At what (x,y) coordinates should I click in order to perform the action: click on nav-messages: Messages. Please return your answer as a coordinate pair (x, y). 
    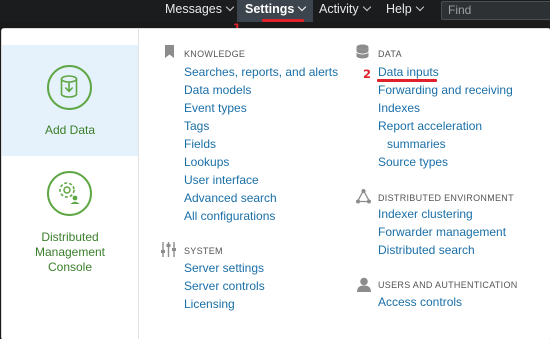
    Looking at the image, I should click on (200, 11).